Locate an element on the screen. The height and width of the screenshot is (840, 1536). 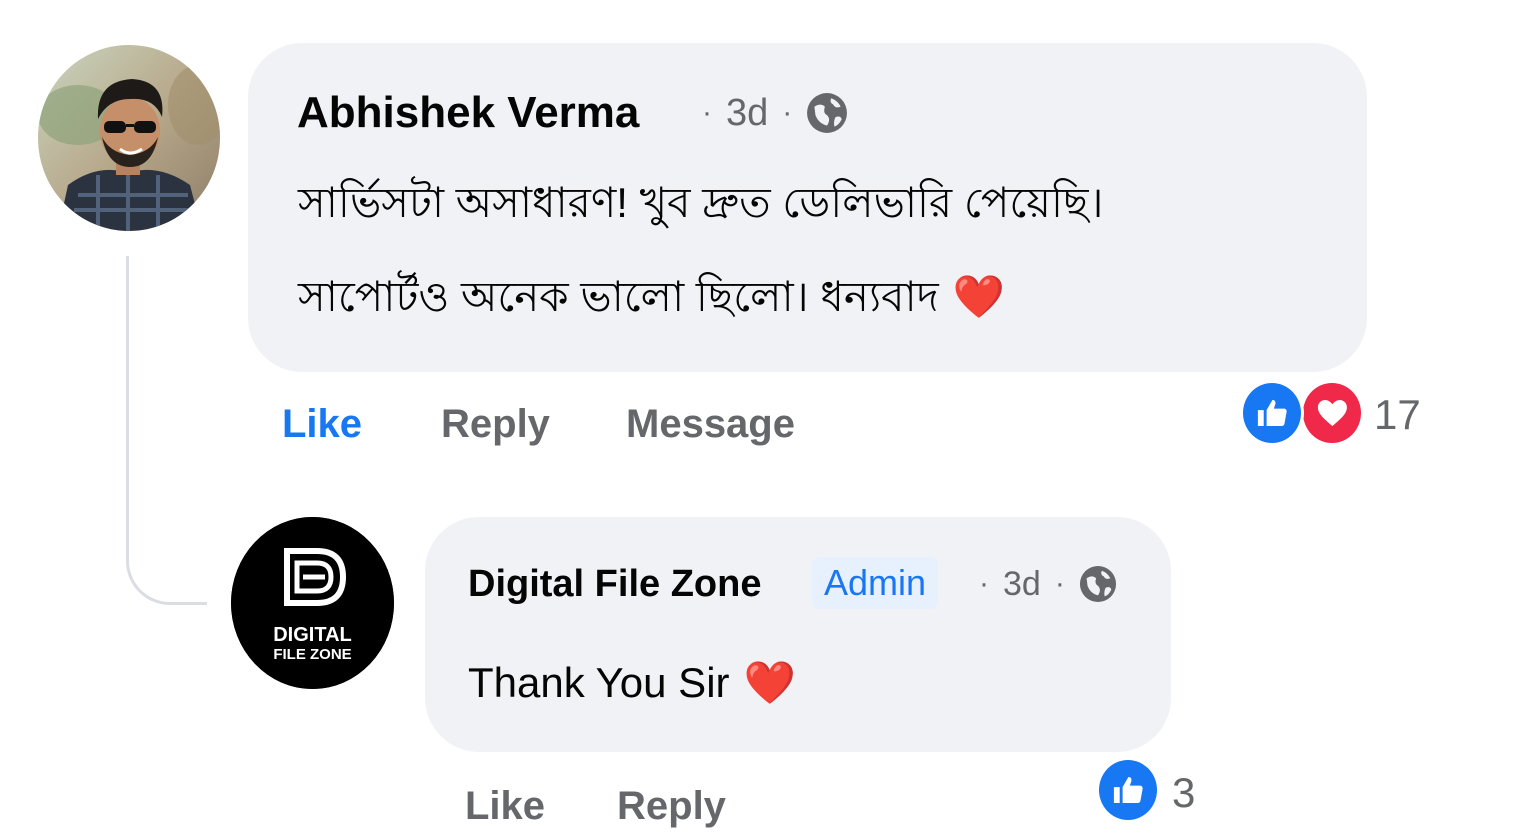
comment-author: Abhishek Verma is located at coordinates (468, 113).